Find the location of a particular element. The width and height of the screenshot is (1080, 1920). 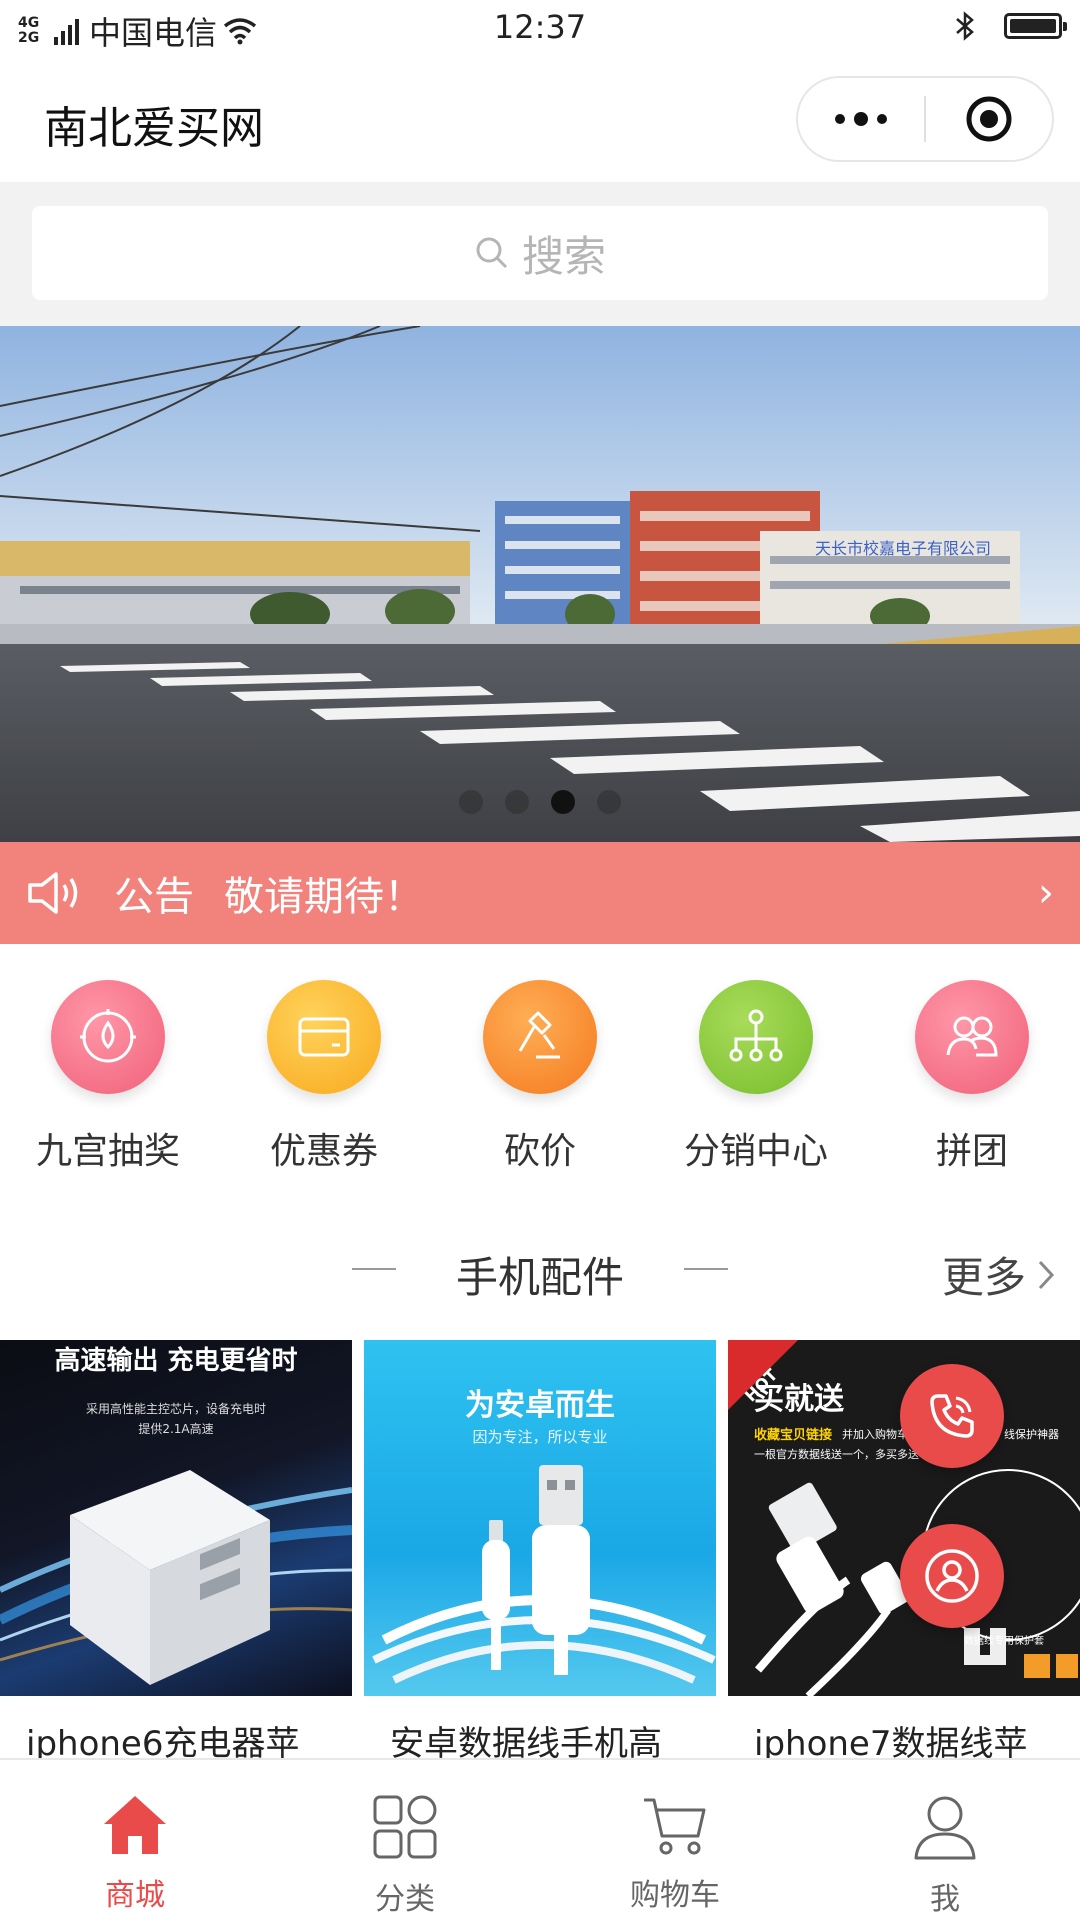

bottom-tab-bar: 商城 分类 购物车 我 is located at coordinates (540, 1839).